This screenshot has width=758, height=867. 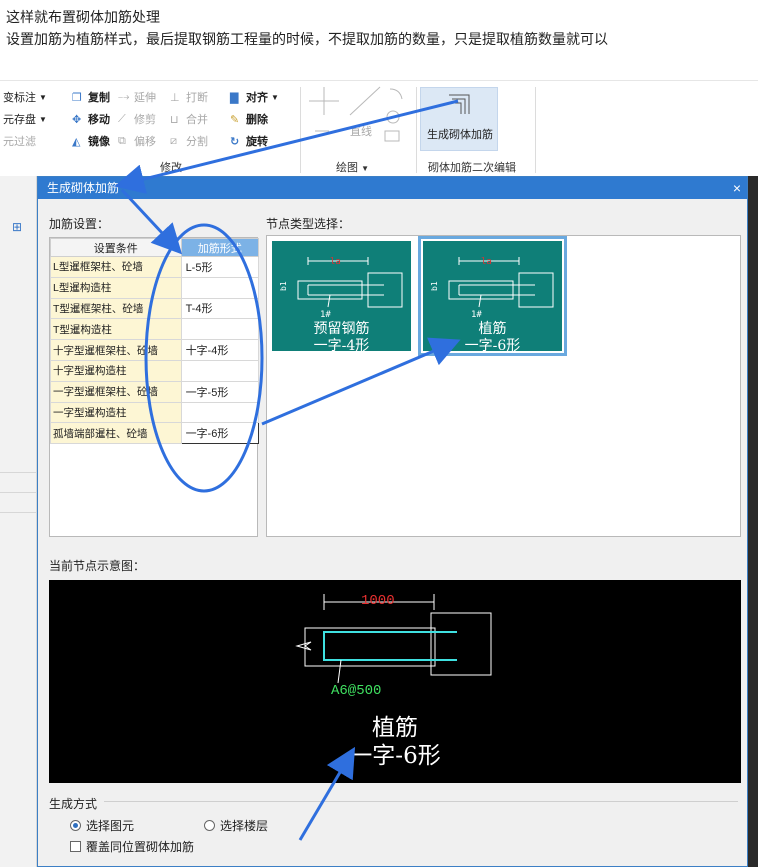 What do you see at coordinates (235, 120) in the screenshot?
I see `delete-pen-icon: ✎` at bounding box center [235, 120].